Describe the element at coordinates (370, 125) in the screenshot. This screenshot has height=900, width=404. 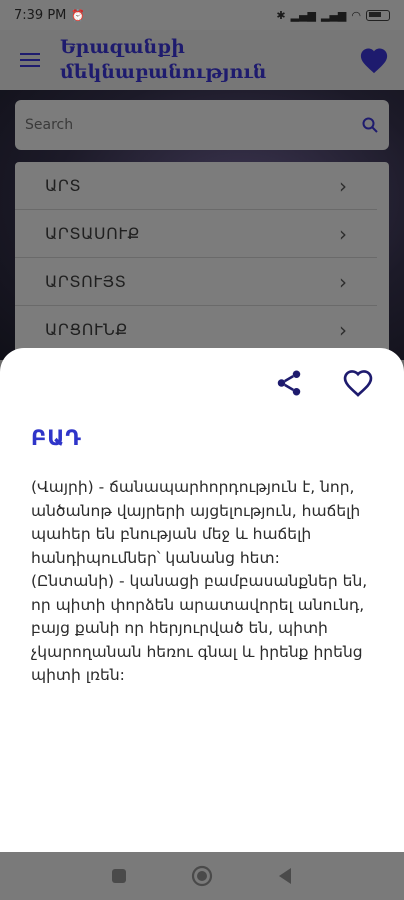
I see `search-icon` at that location.